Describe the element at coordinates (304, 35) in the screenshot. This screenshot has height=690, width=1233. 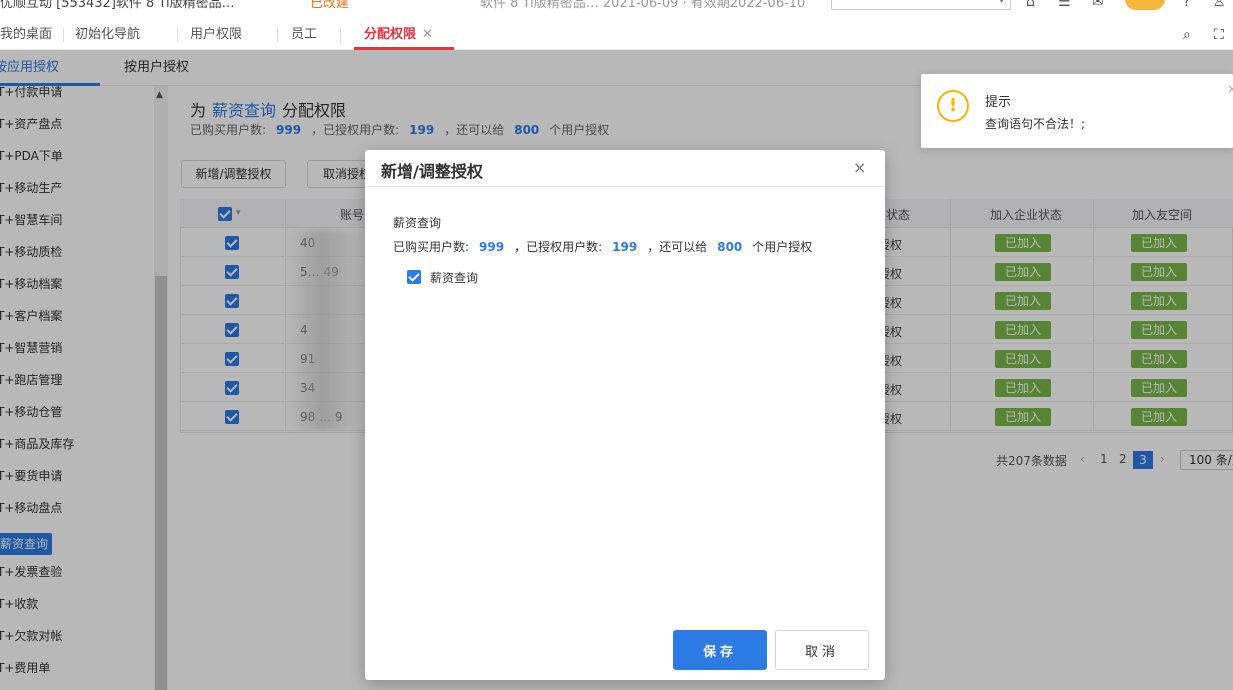
I see `tab-staff: 员工` at that location.